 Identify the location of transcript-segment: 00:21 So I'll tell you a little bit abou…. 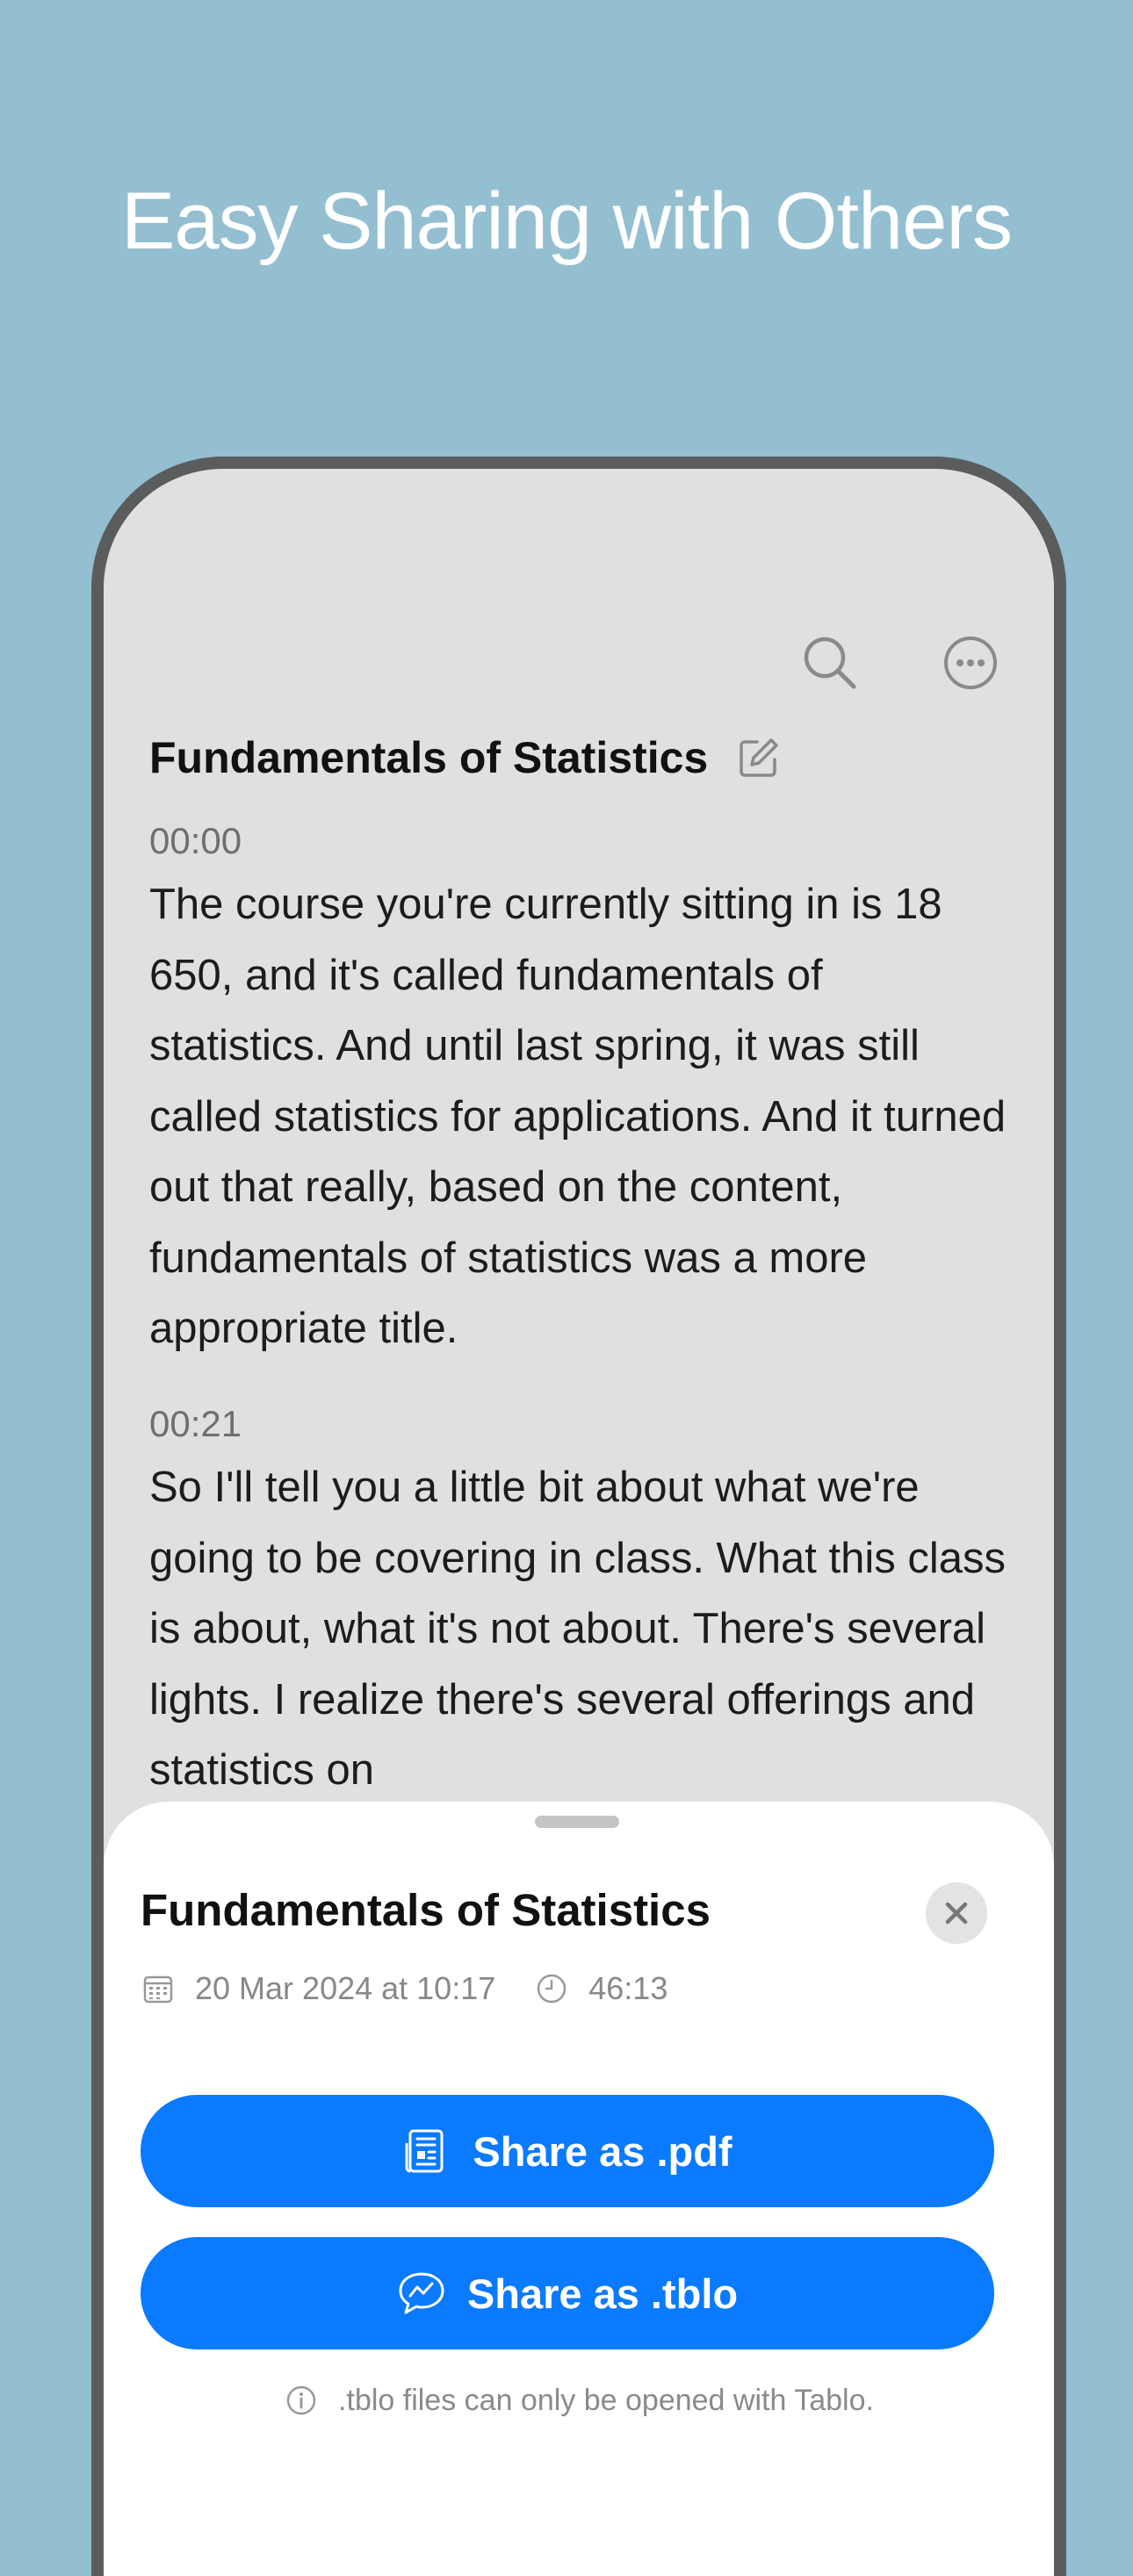
(579, 1604).